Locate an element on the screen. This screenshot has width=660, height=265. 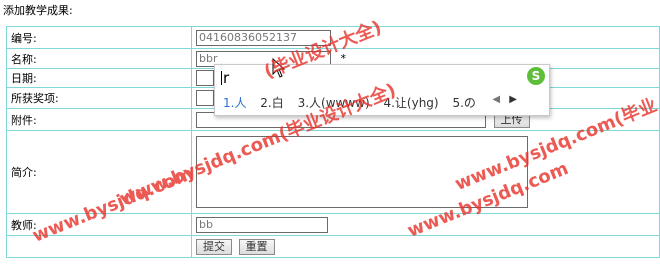
ime-candidate: 4.让(yhg) is located at coordinates (410, 103).